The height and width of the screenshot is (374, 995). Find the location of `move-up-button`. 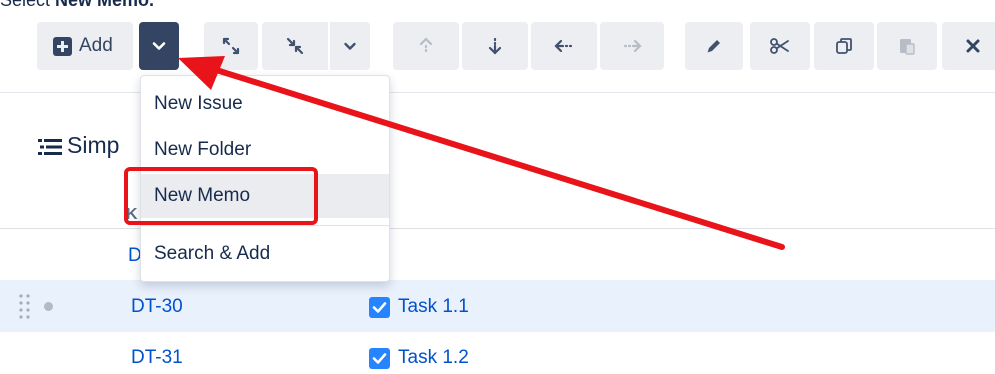

move-up-button is located at coordinates (426, 46).